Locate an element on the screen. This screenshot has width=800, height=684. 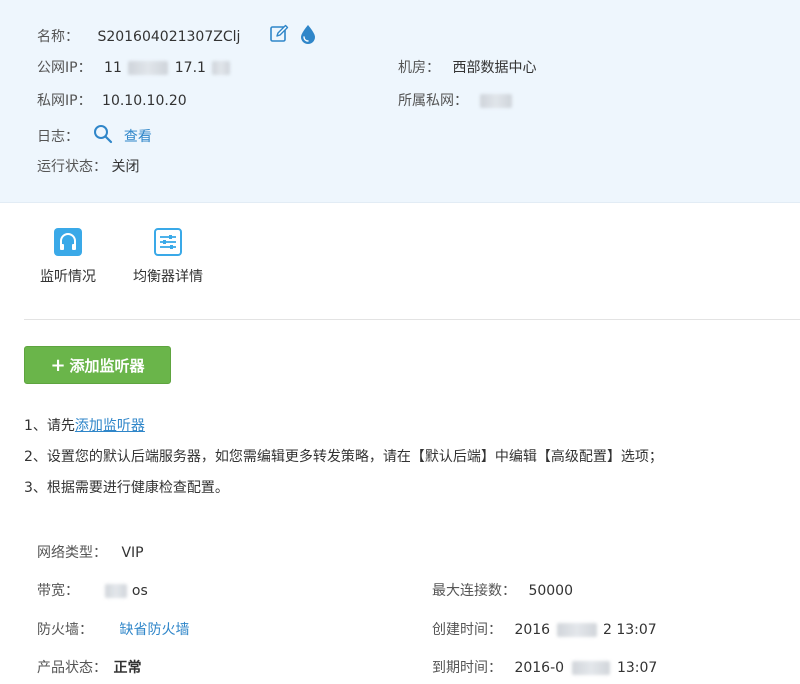
subnet-label: 所属私网： is located at coordinates (433, 101).